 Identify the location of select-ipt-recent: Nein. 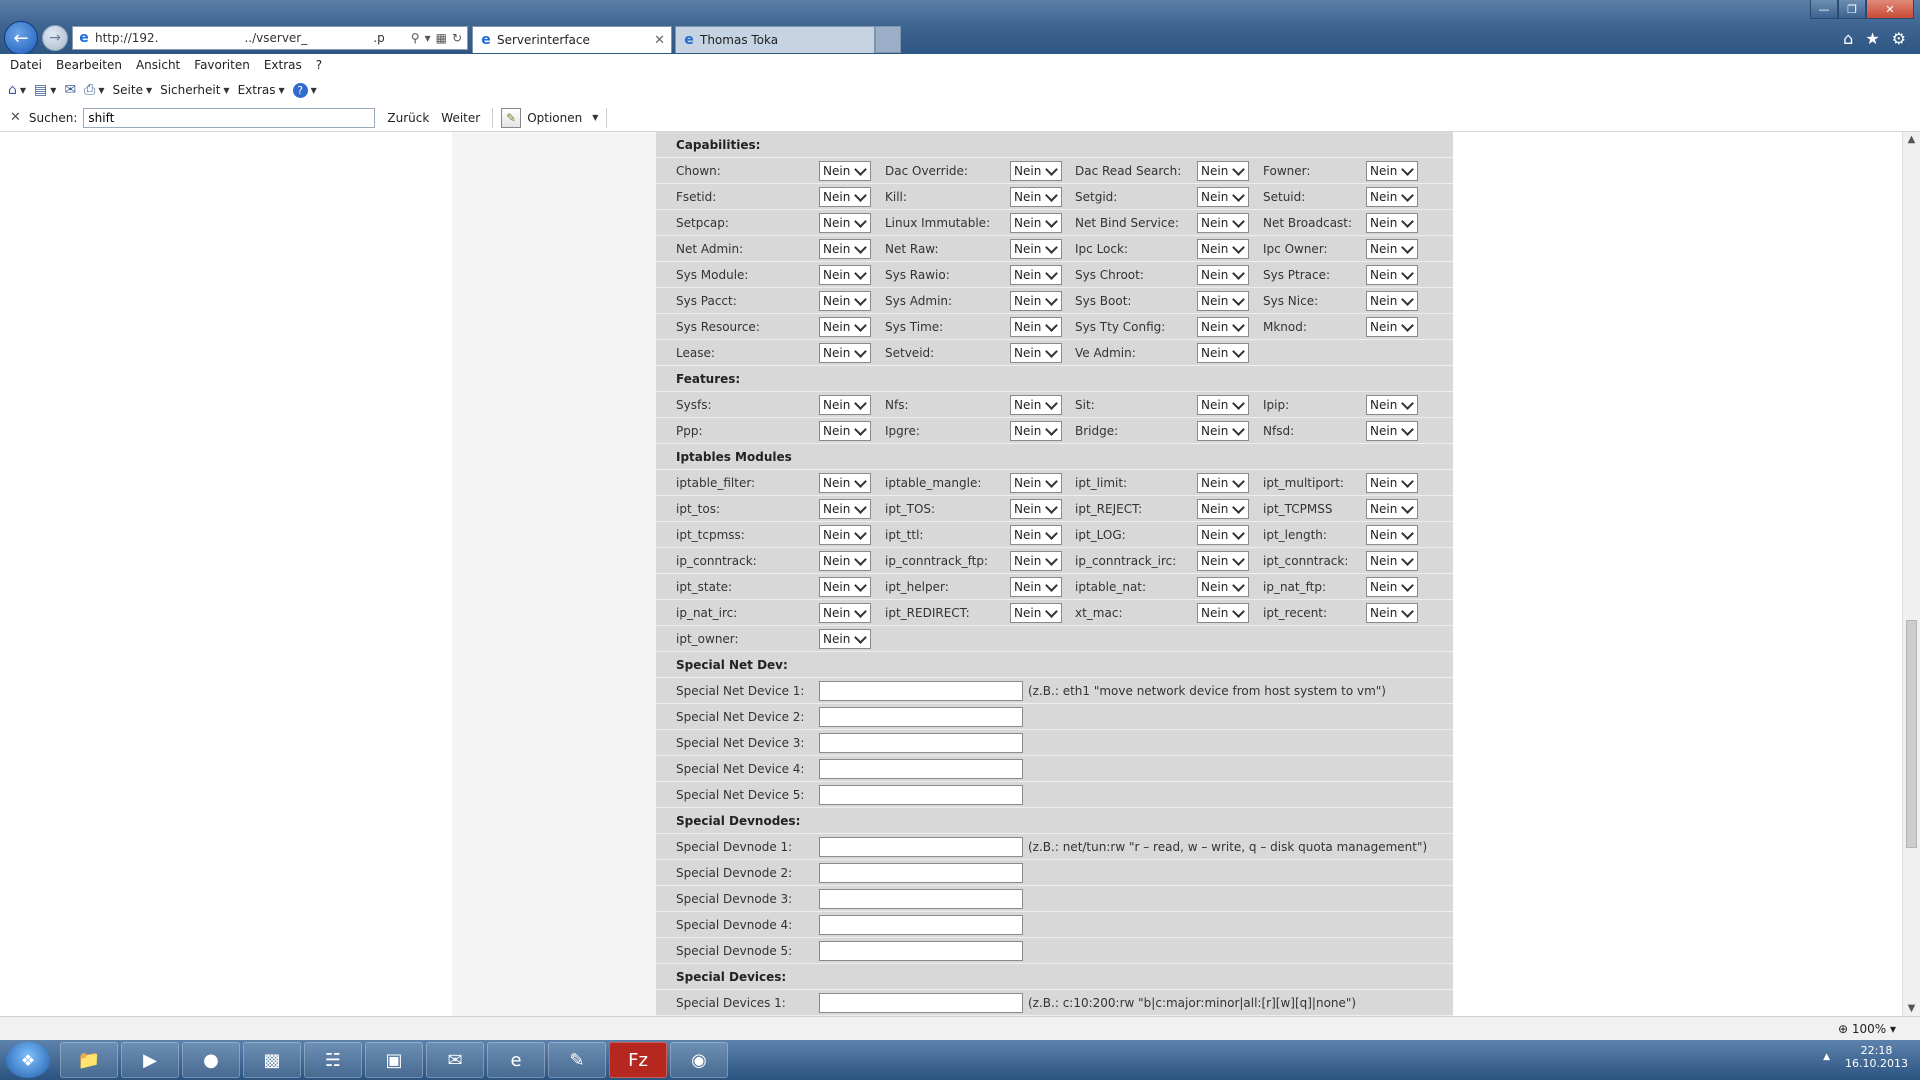
(1392, 613).